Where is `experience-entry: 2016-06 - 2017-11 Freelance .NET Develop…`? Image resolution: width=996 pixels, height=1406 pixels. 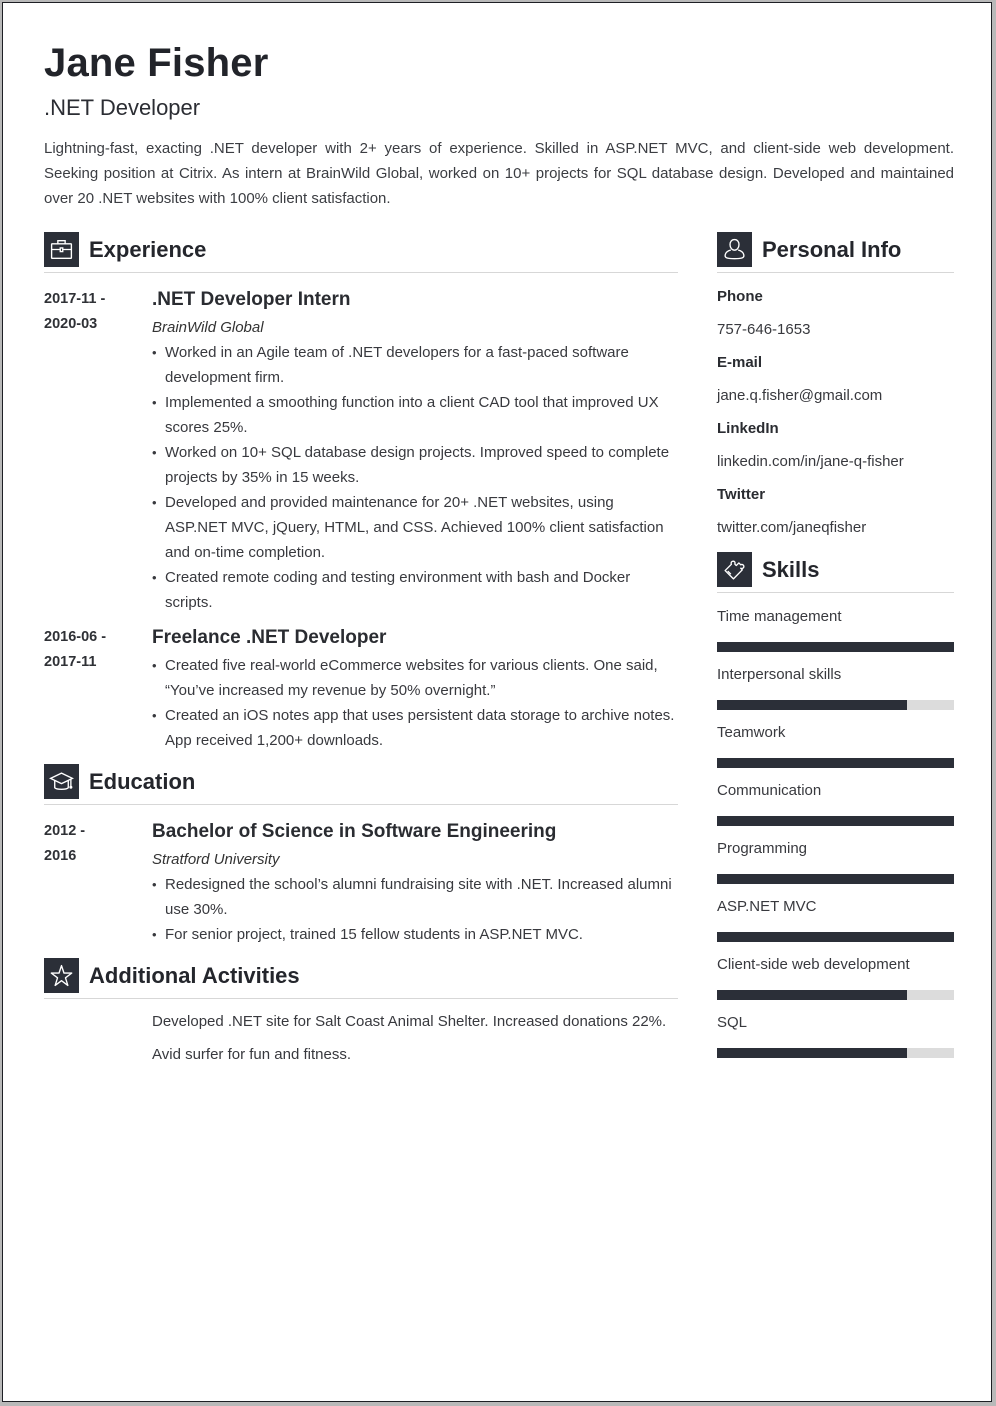
experience-entry: 2016-06 - 2017-11 Freelance .NET Develop… is located at coordinates (361, 689).